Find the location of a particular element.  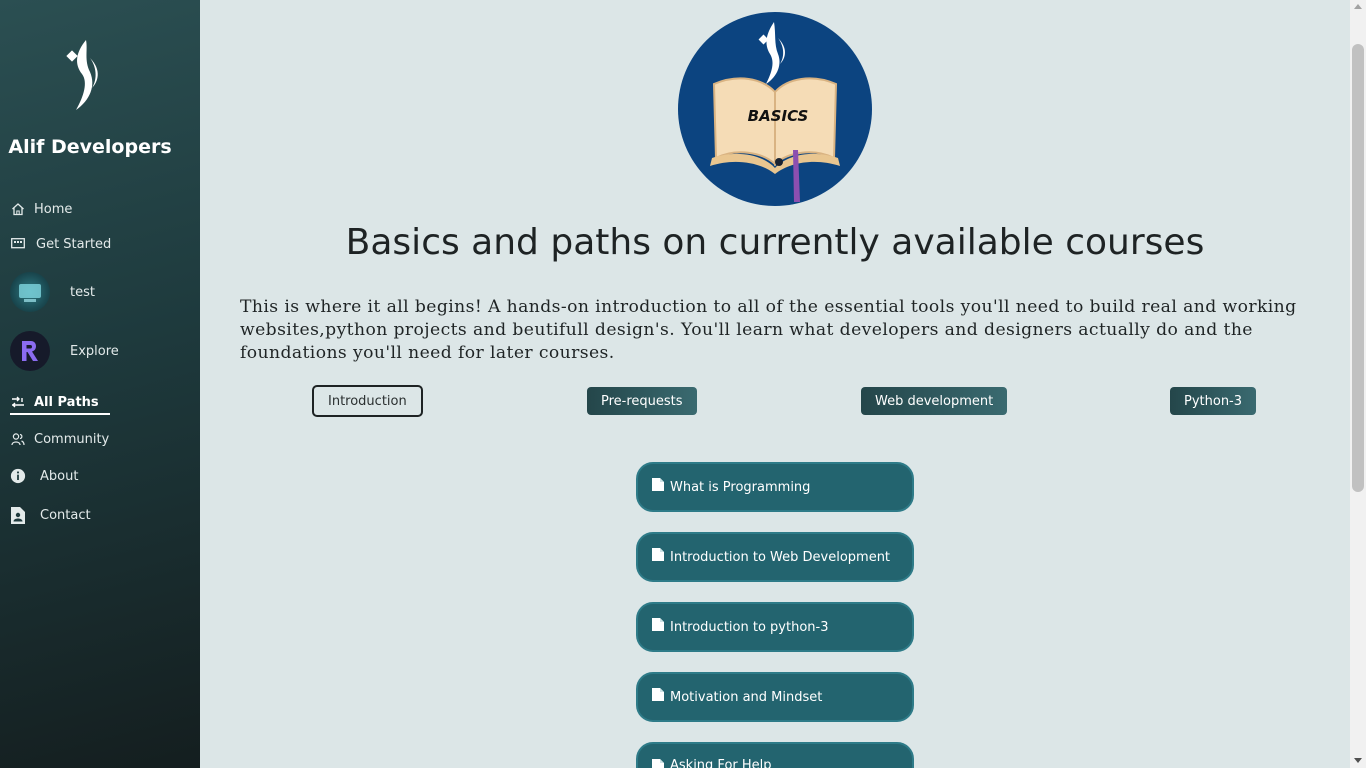

sidebar-item-label: Explore is located at coordinates (94, 351).